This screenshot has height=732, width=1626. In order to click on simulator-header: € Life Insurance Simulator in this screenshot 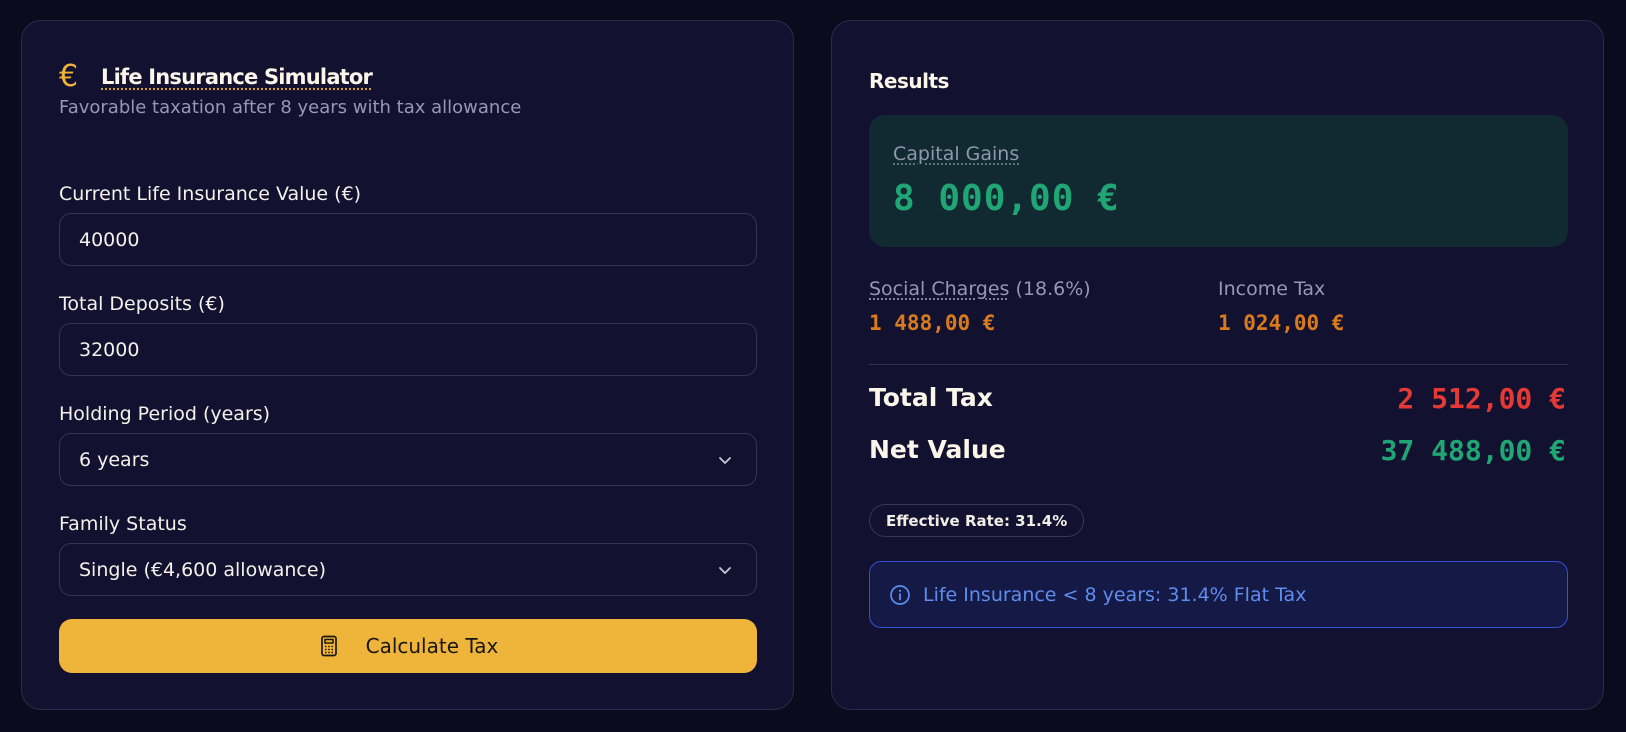, I will do `click(216, 77)`.